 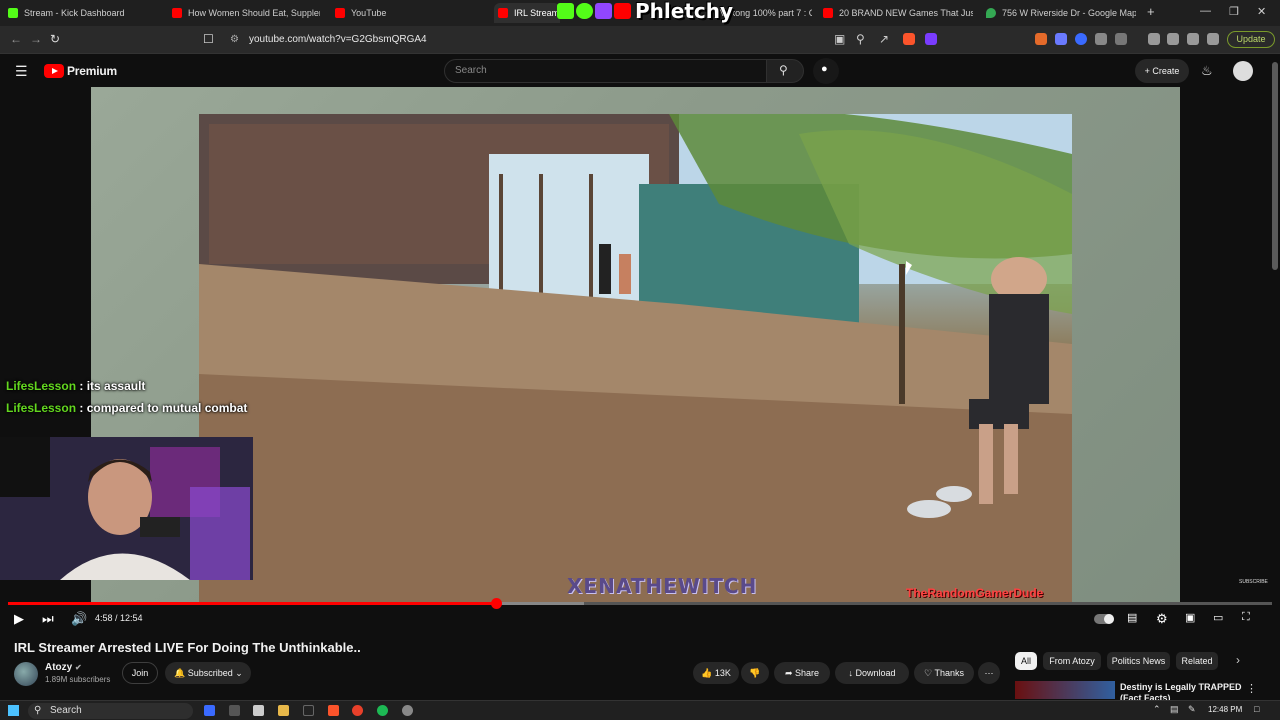 What do you see at coordinates (410, 13) in the screenshot?
I see `browser-tab-youtube: YouTube` at bounding box center [410, 13].